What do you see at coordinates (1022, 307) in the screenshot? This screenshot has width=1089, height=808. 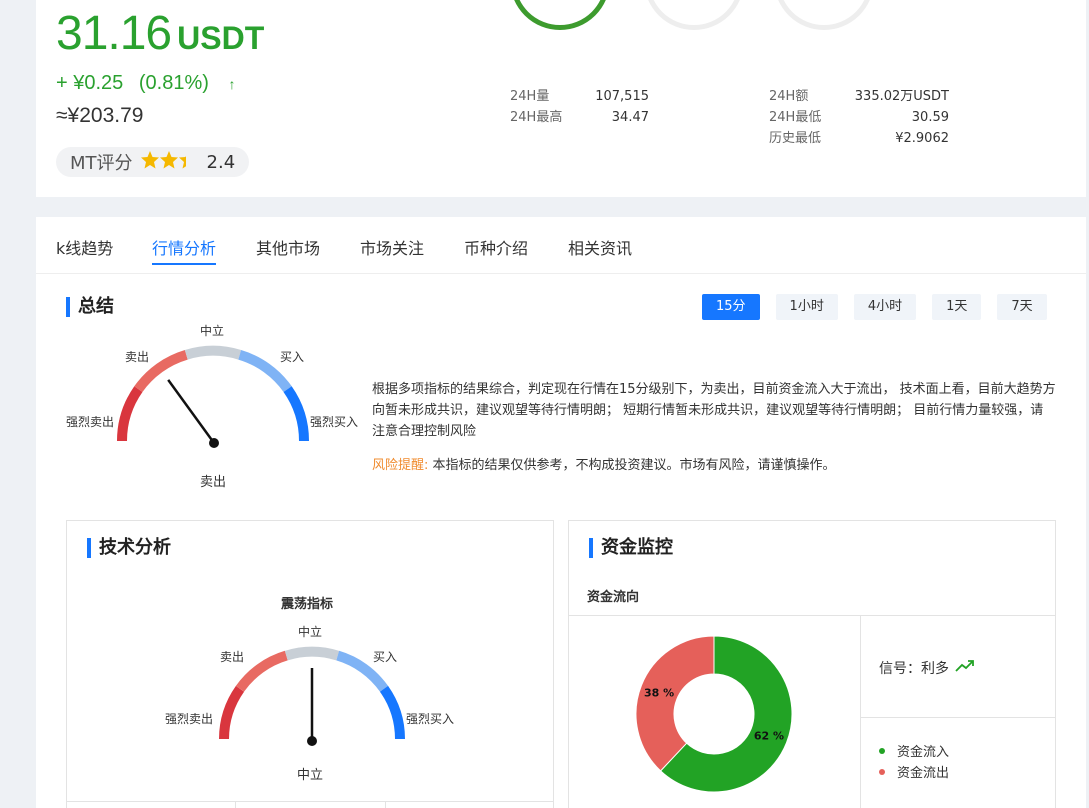 I see `period-7d: 7天` at bounding box center [1022, 307].